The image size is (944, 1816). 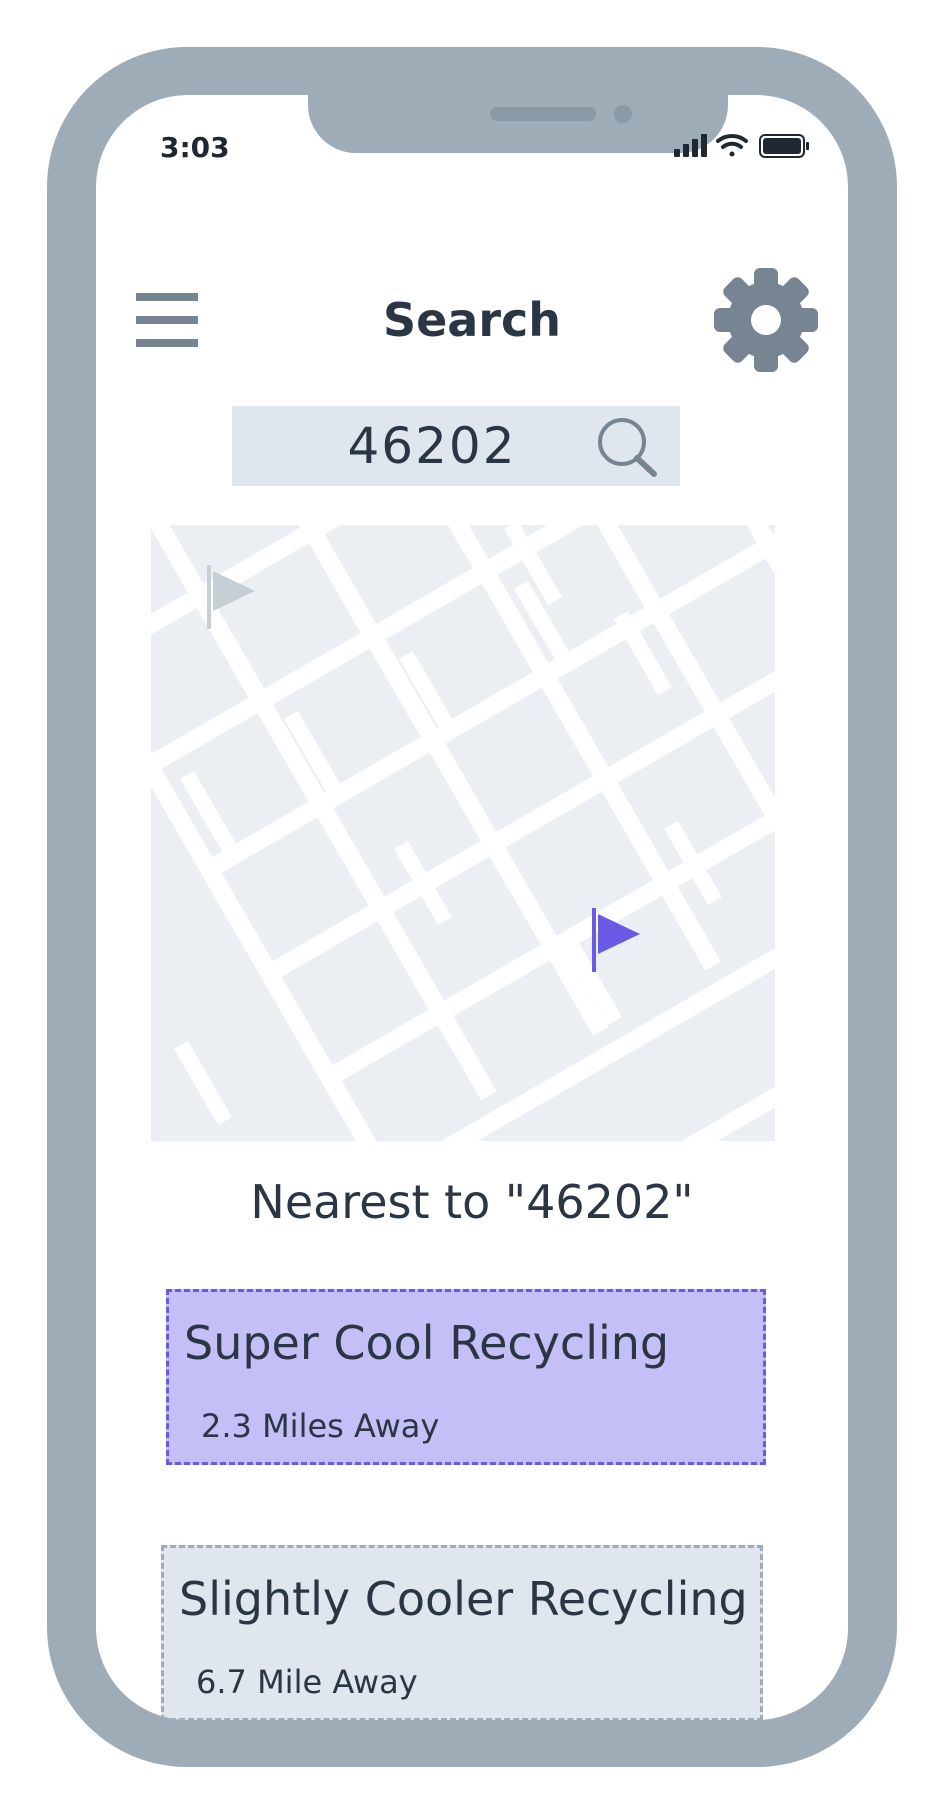 I want to click on results-heading: Nearest to "46202", so click(x=472, y=1202).